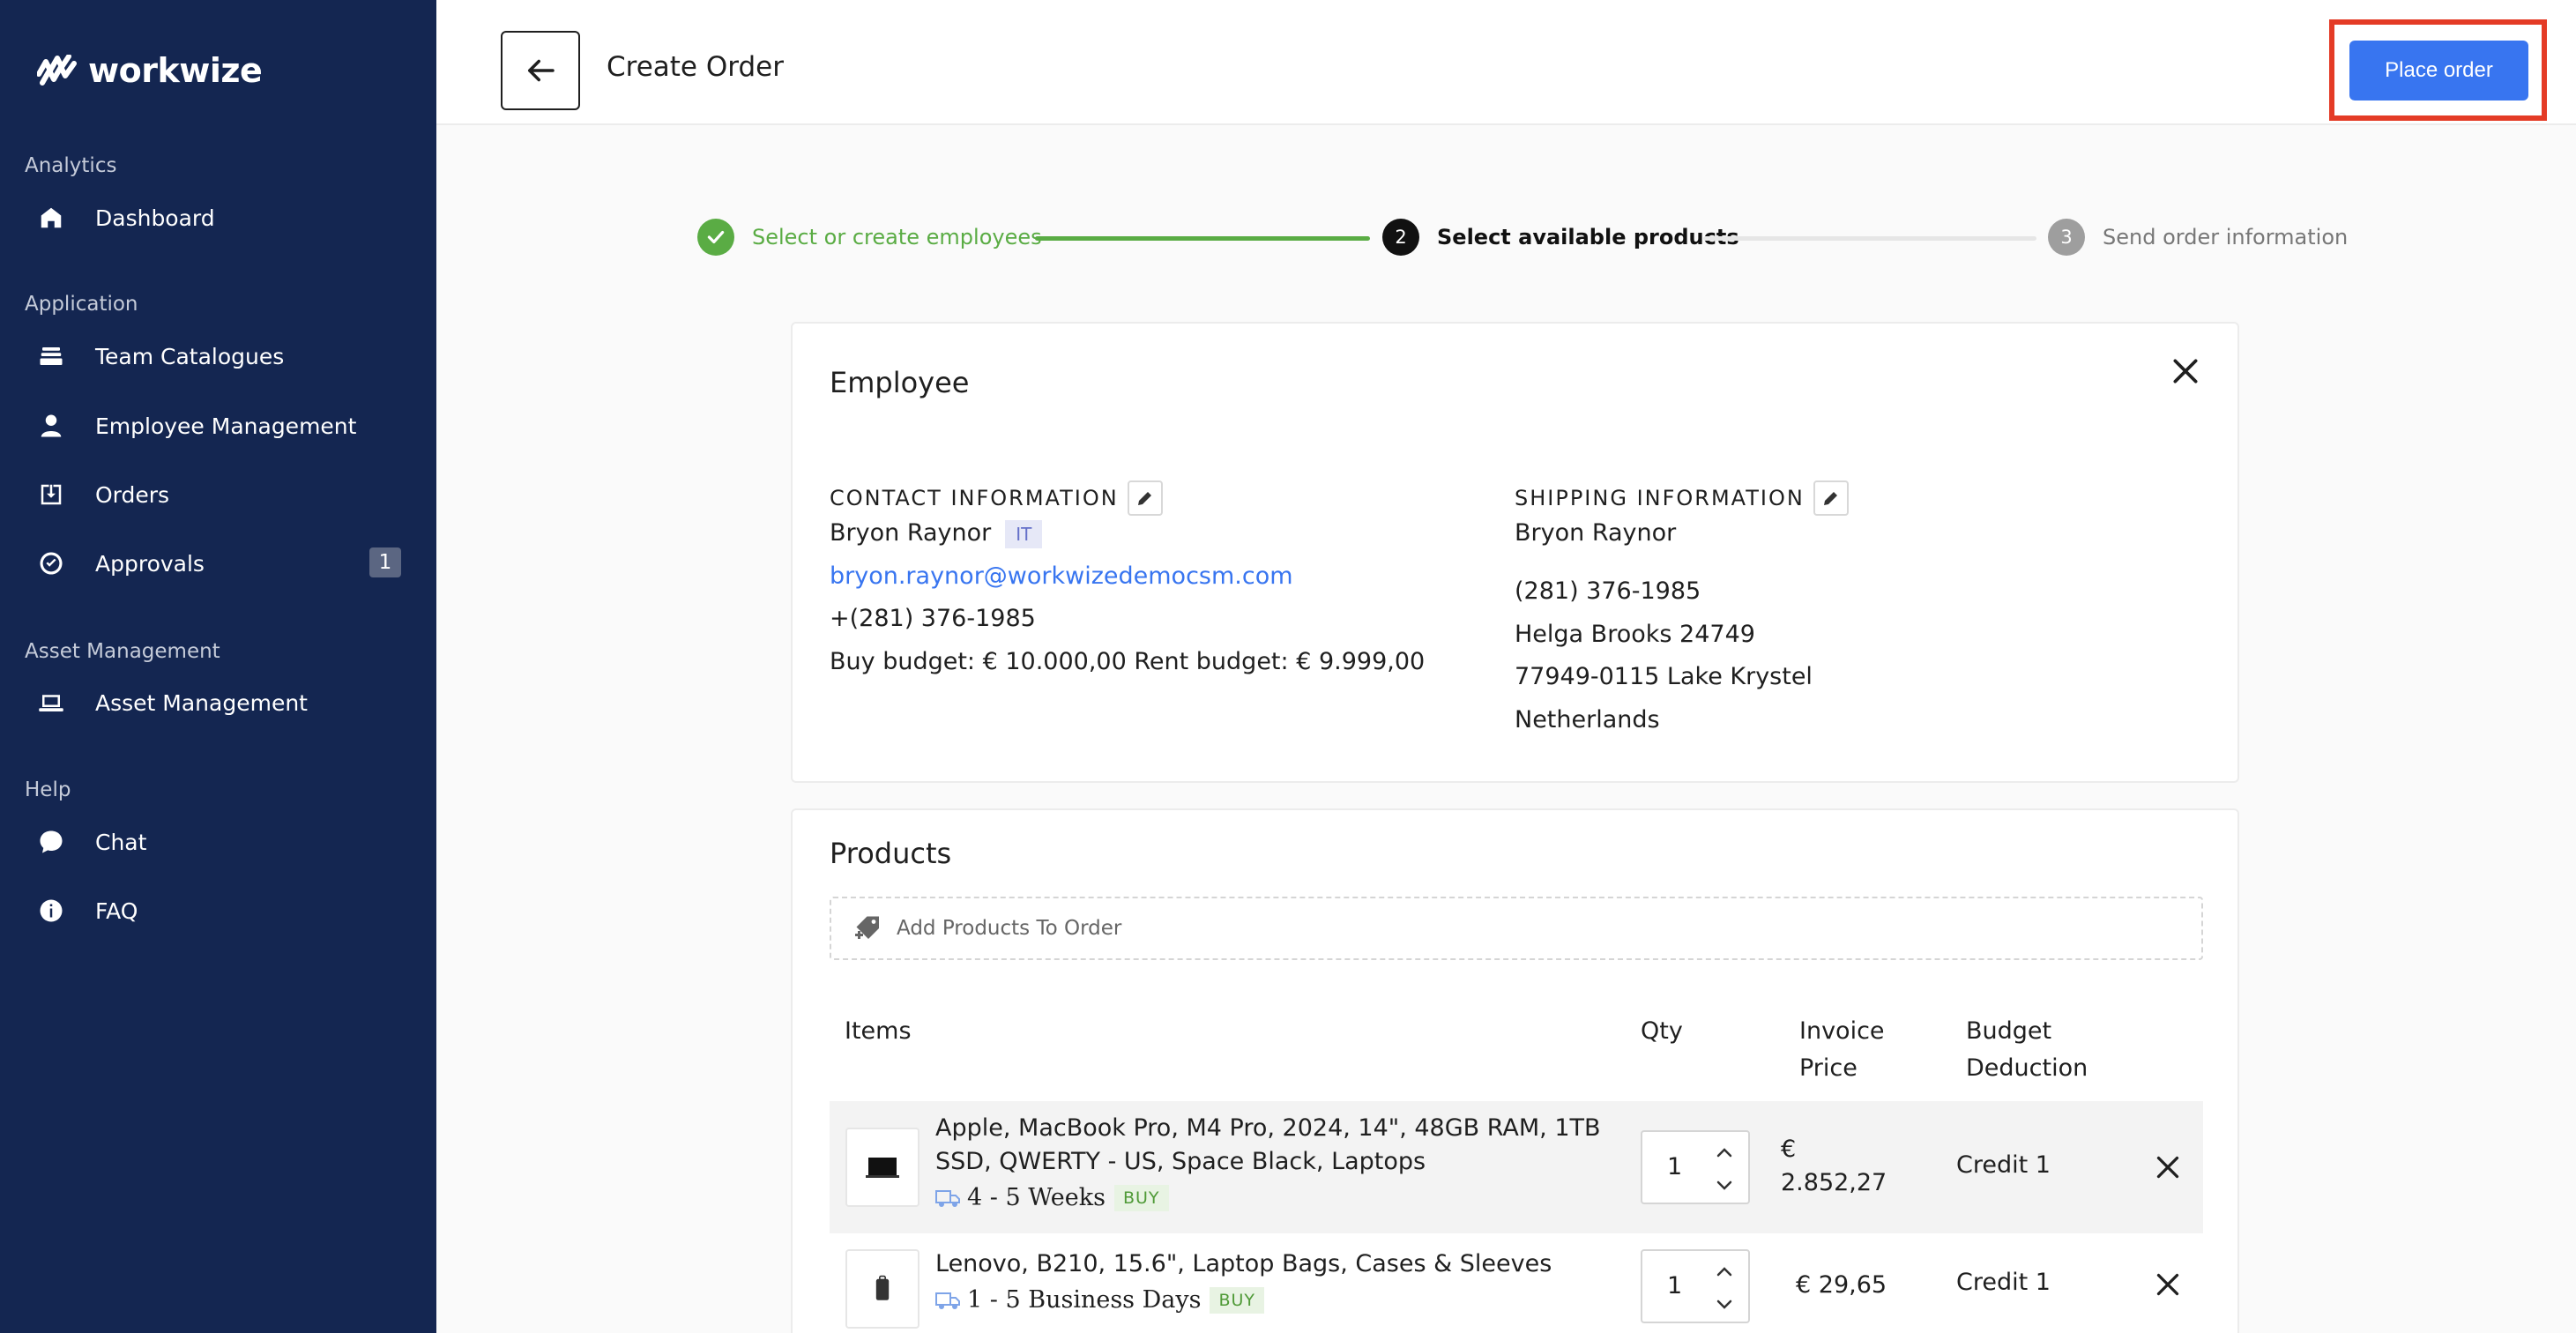  Describe the element at coordinates (190, 356) in the screenshot. I see `sidebar-item-label: Team Catalogues` at that location.